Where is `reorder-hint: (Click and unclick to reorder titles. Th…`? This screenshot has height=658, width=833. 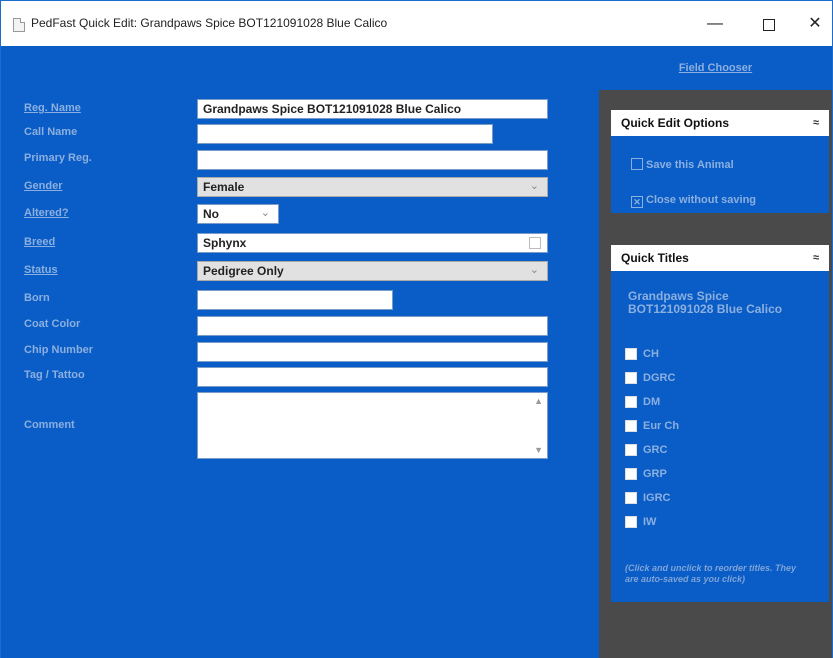 reorder-hint: (Click and unclick to reorder titles. Th… is located at coordinates (711, 573).